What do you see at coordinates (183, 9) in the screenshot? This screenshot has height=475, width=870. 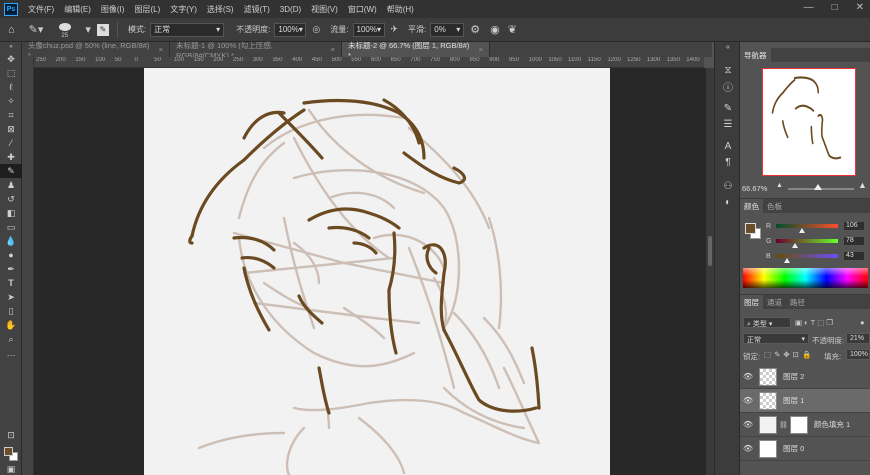 I see `menu-type: 文字(Y)` at bounding box center [183, 9].